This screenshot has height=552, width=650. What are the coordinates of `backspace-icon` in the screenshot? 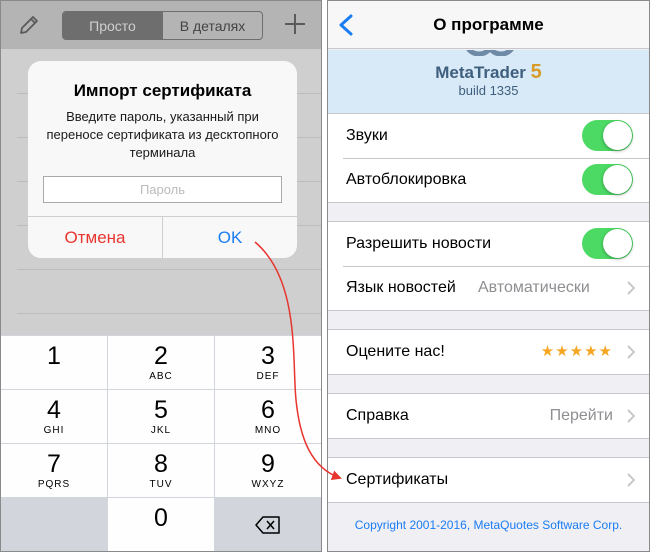 It's located at (267, 524).